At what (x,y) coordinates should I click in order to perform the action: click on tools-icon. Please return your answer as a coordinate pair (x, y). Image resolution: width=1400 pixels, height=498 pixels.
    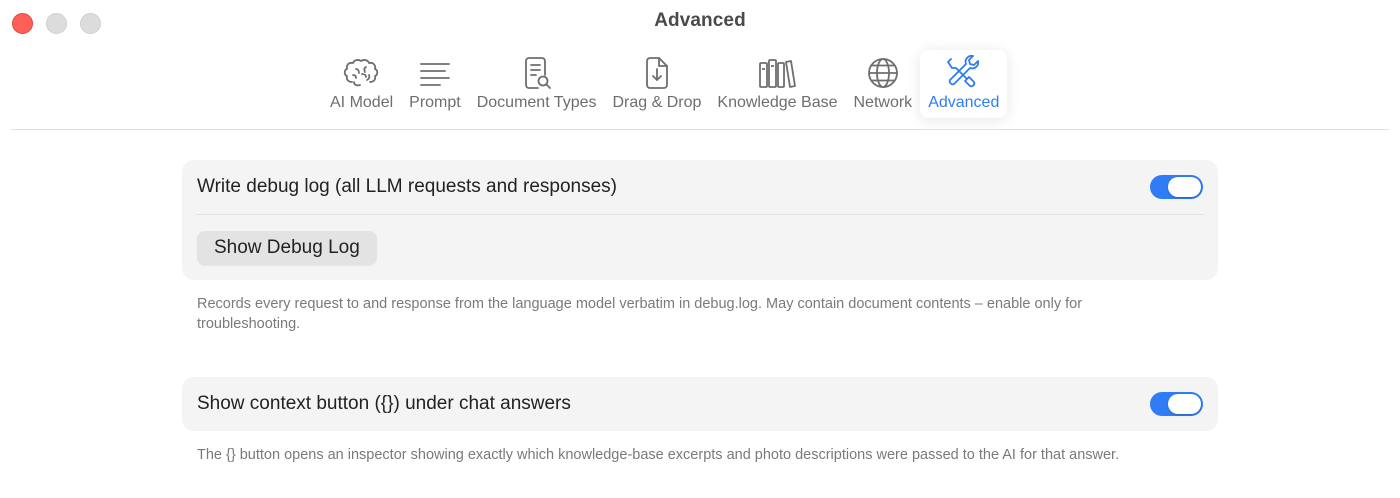
    Looking at the image, I should click on (964, 73).